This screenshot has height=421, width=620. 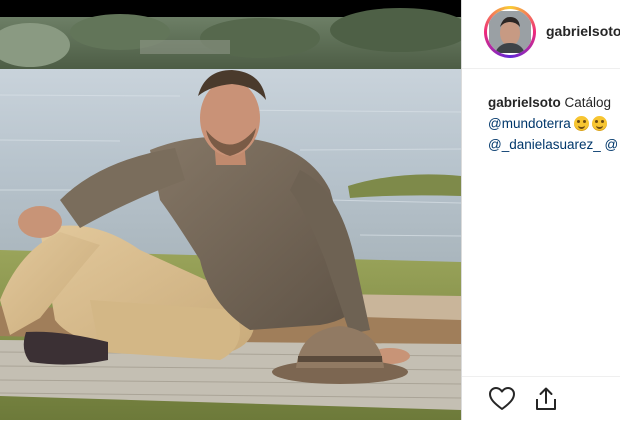 I want to click on mention-mundoterra: @mundoterra, so click(x=529, y=123).